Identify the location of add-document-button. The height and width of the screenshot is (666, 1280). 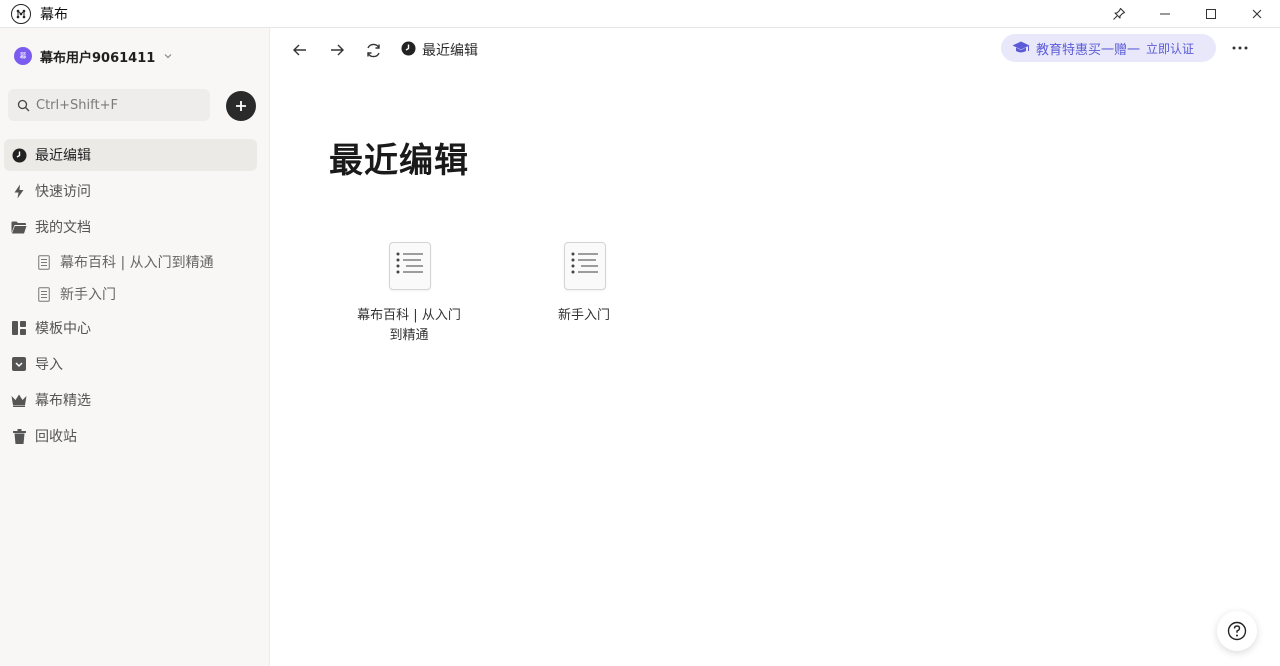
(241, 106).